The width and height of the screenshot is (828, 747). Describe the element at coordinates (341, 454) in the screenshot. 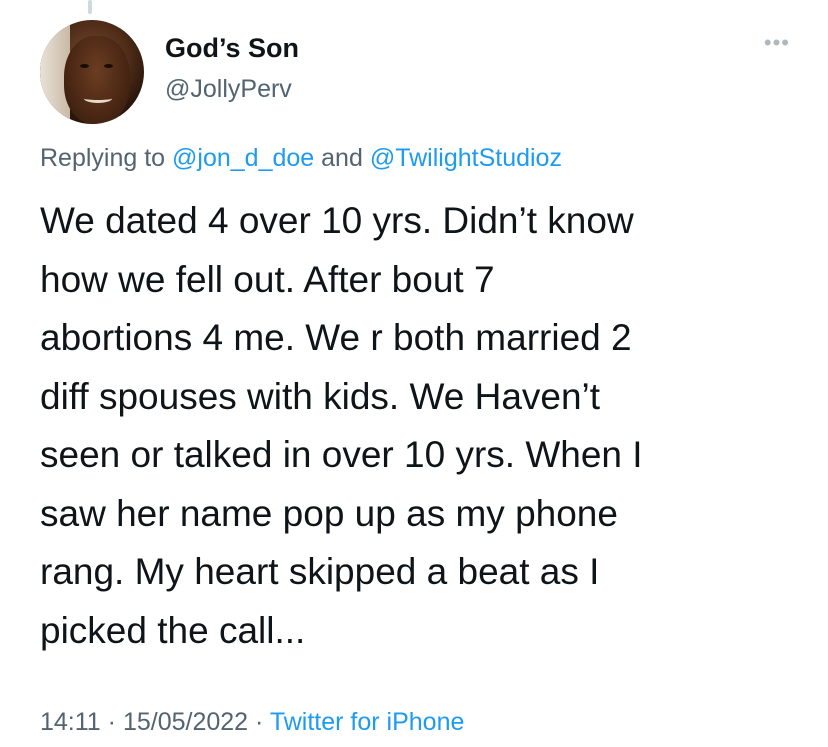

I see `tweet-text-line: seen or talked in over 10 yrs. When I` at that location.